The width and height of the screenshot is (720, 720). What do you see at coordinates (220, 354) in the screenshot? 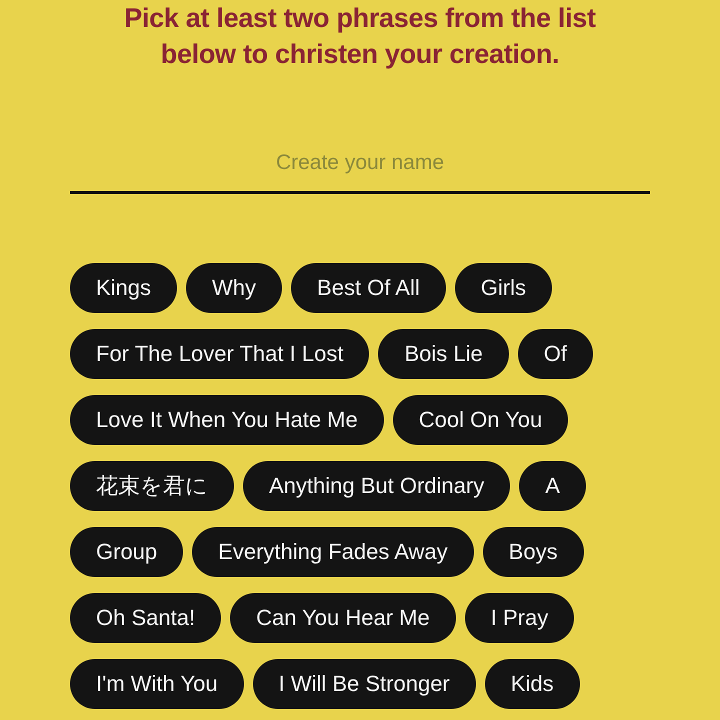
I see `phrase-chip: For The Lover That I Lost` at bounding box center [220, 354].